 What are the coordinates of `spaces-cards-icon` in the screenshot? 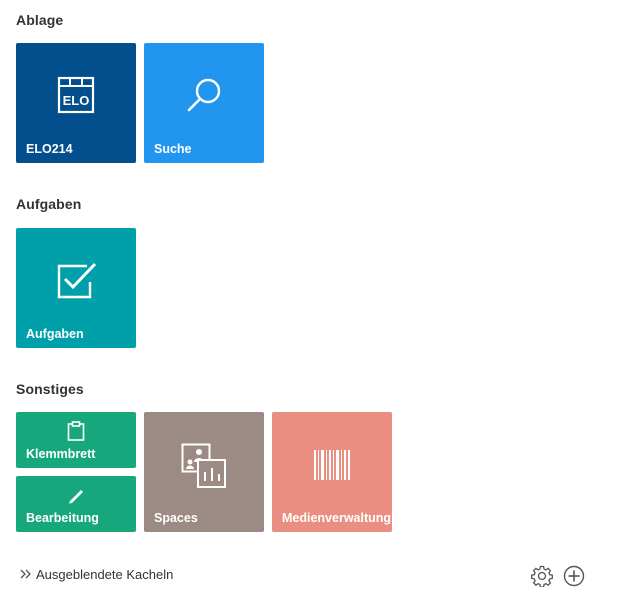 It's located at (204, 468).